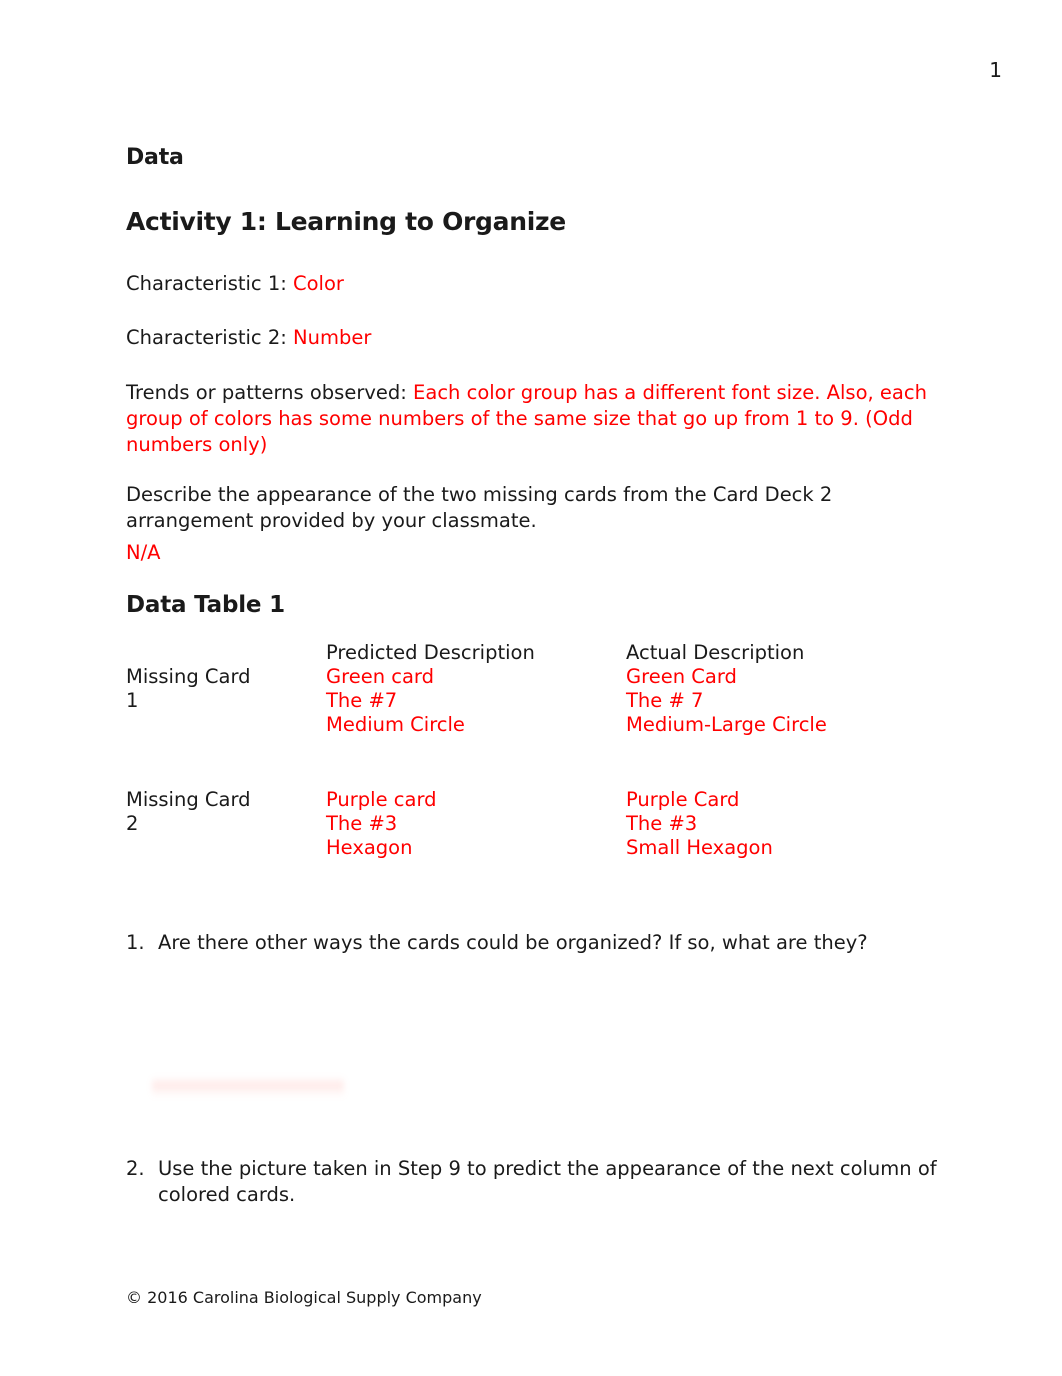 The width and height of the screenshot is (1062, 1376). What do you see at coordinates (132, 824) in the screenshot?
I see `row-label-2-line-2: 2` at bounding box center [132, 824].